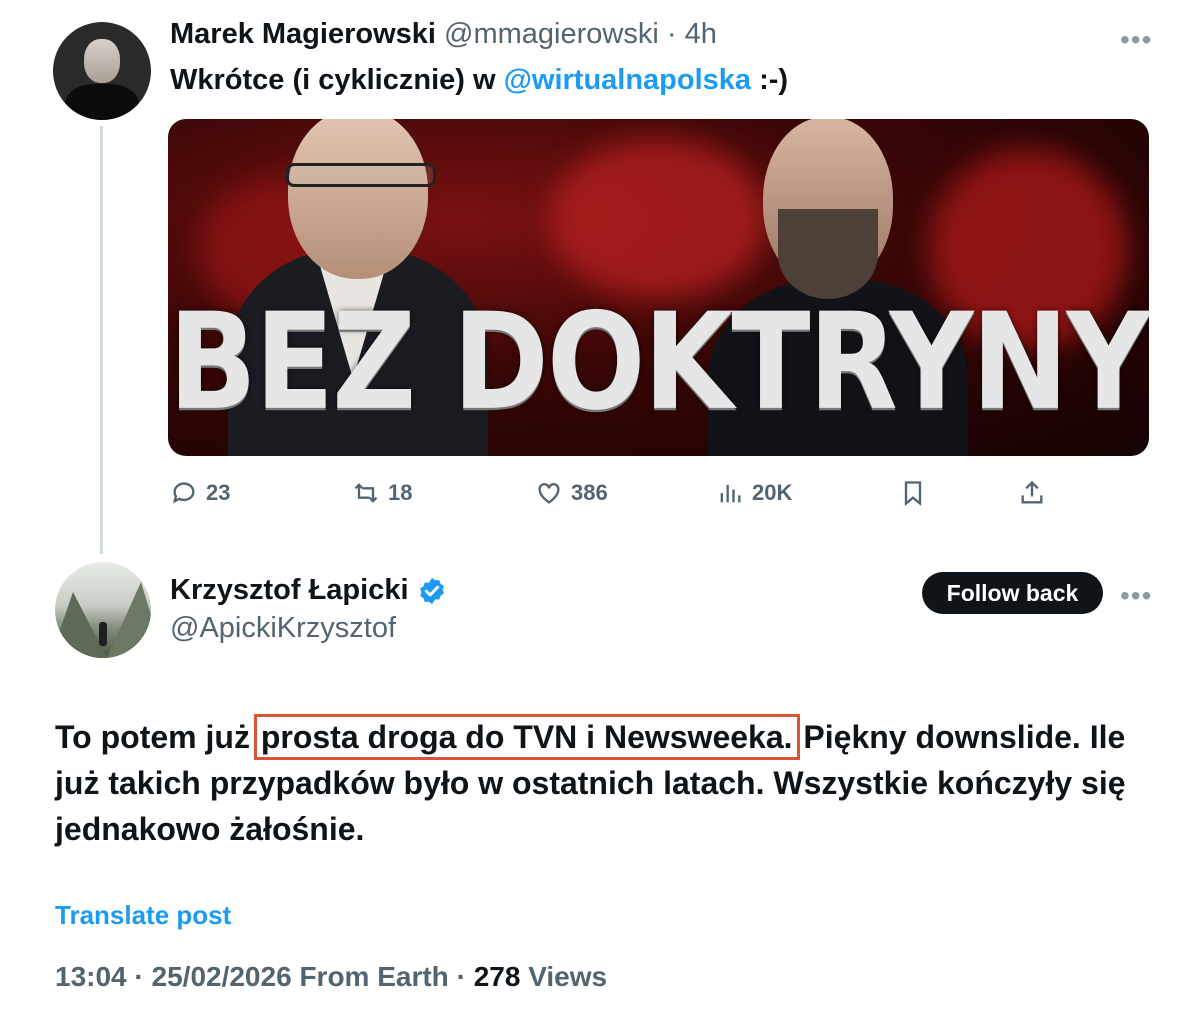 This screenshot has width=1200, height=1019. I want to click on share-icon, so click(1032, 492).